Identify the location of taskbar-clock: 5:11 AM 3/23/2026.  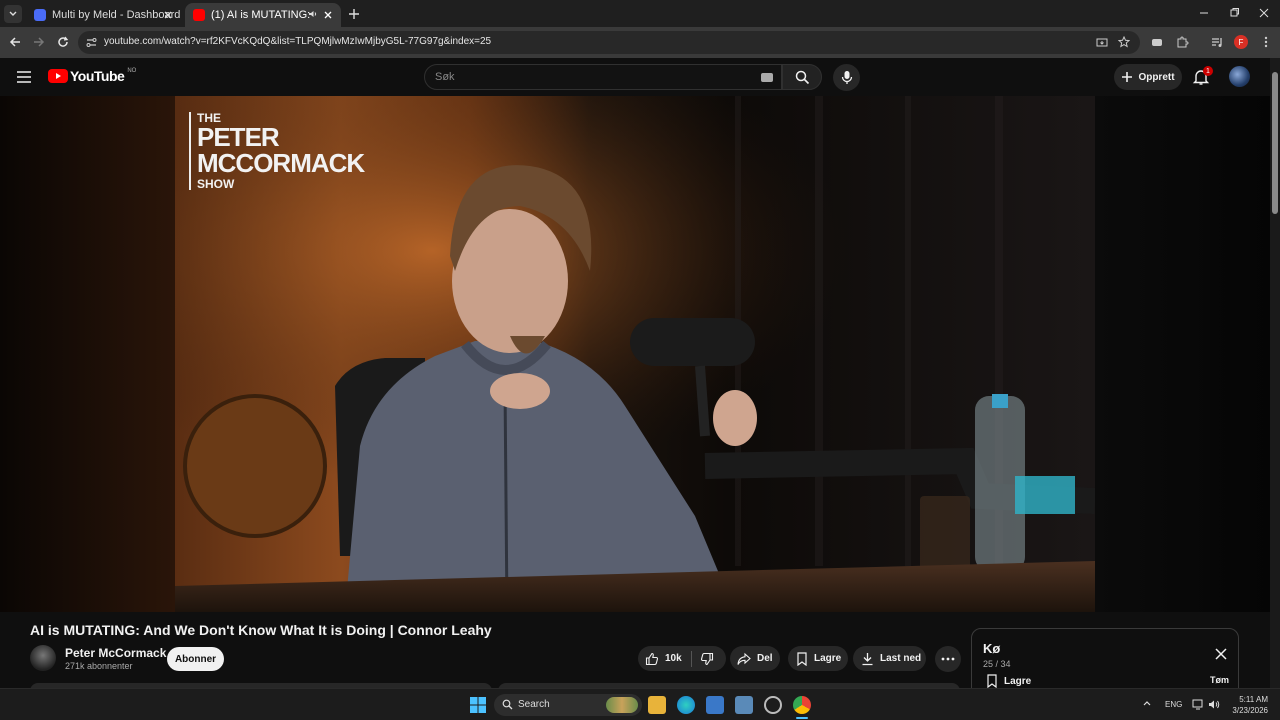
(1247, 705).